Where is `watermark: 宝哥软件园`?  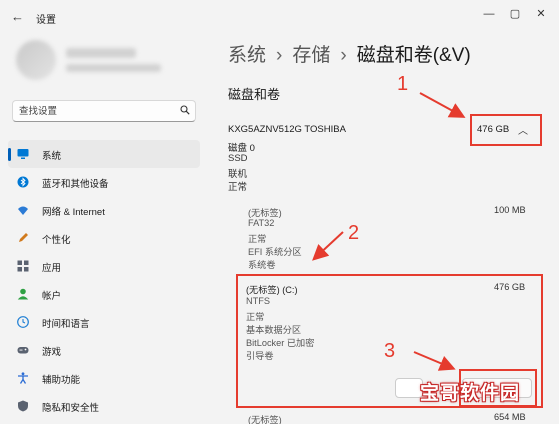 watermark: 宝哥软件园 is located at coordinates (470, 393).